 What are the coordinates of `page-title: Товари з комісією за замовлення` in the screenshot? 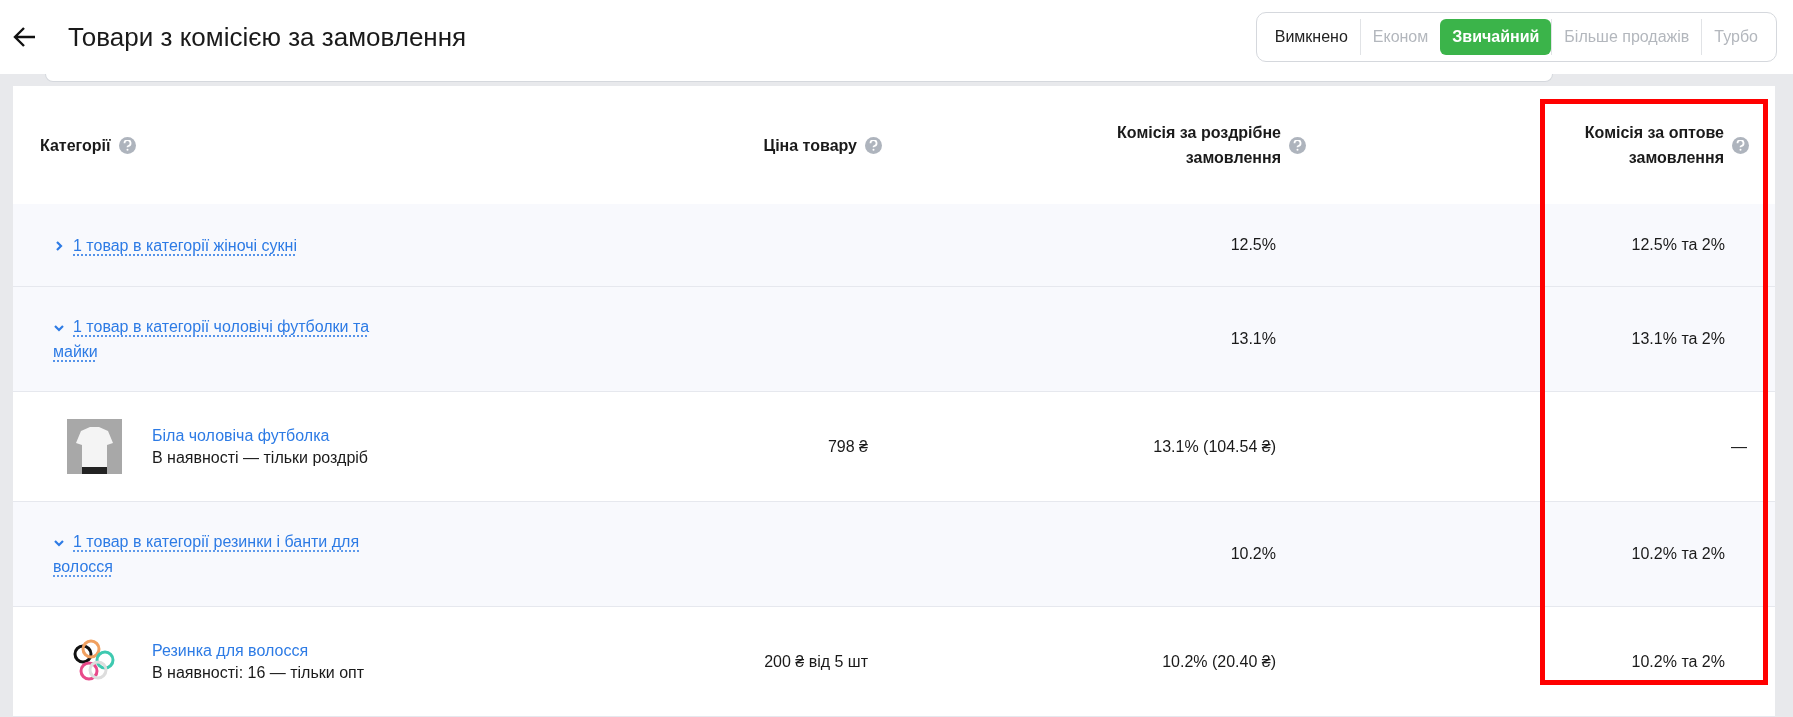 It's located at (268, 37).